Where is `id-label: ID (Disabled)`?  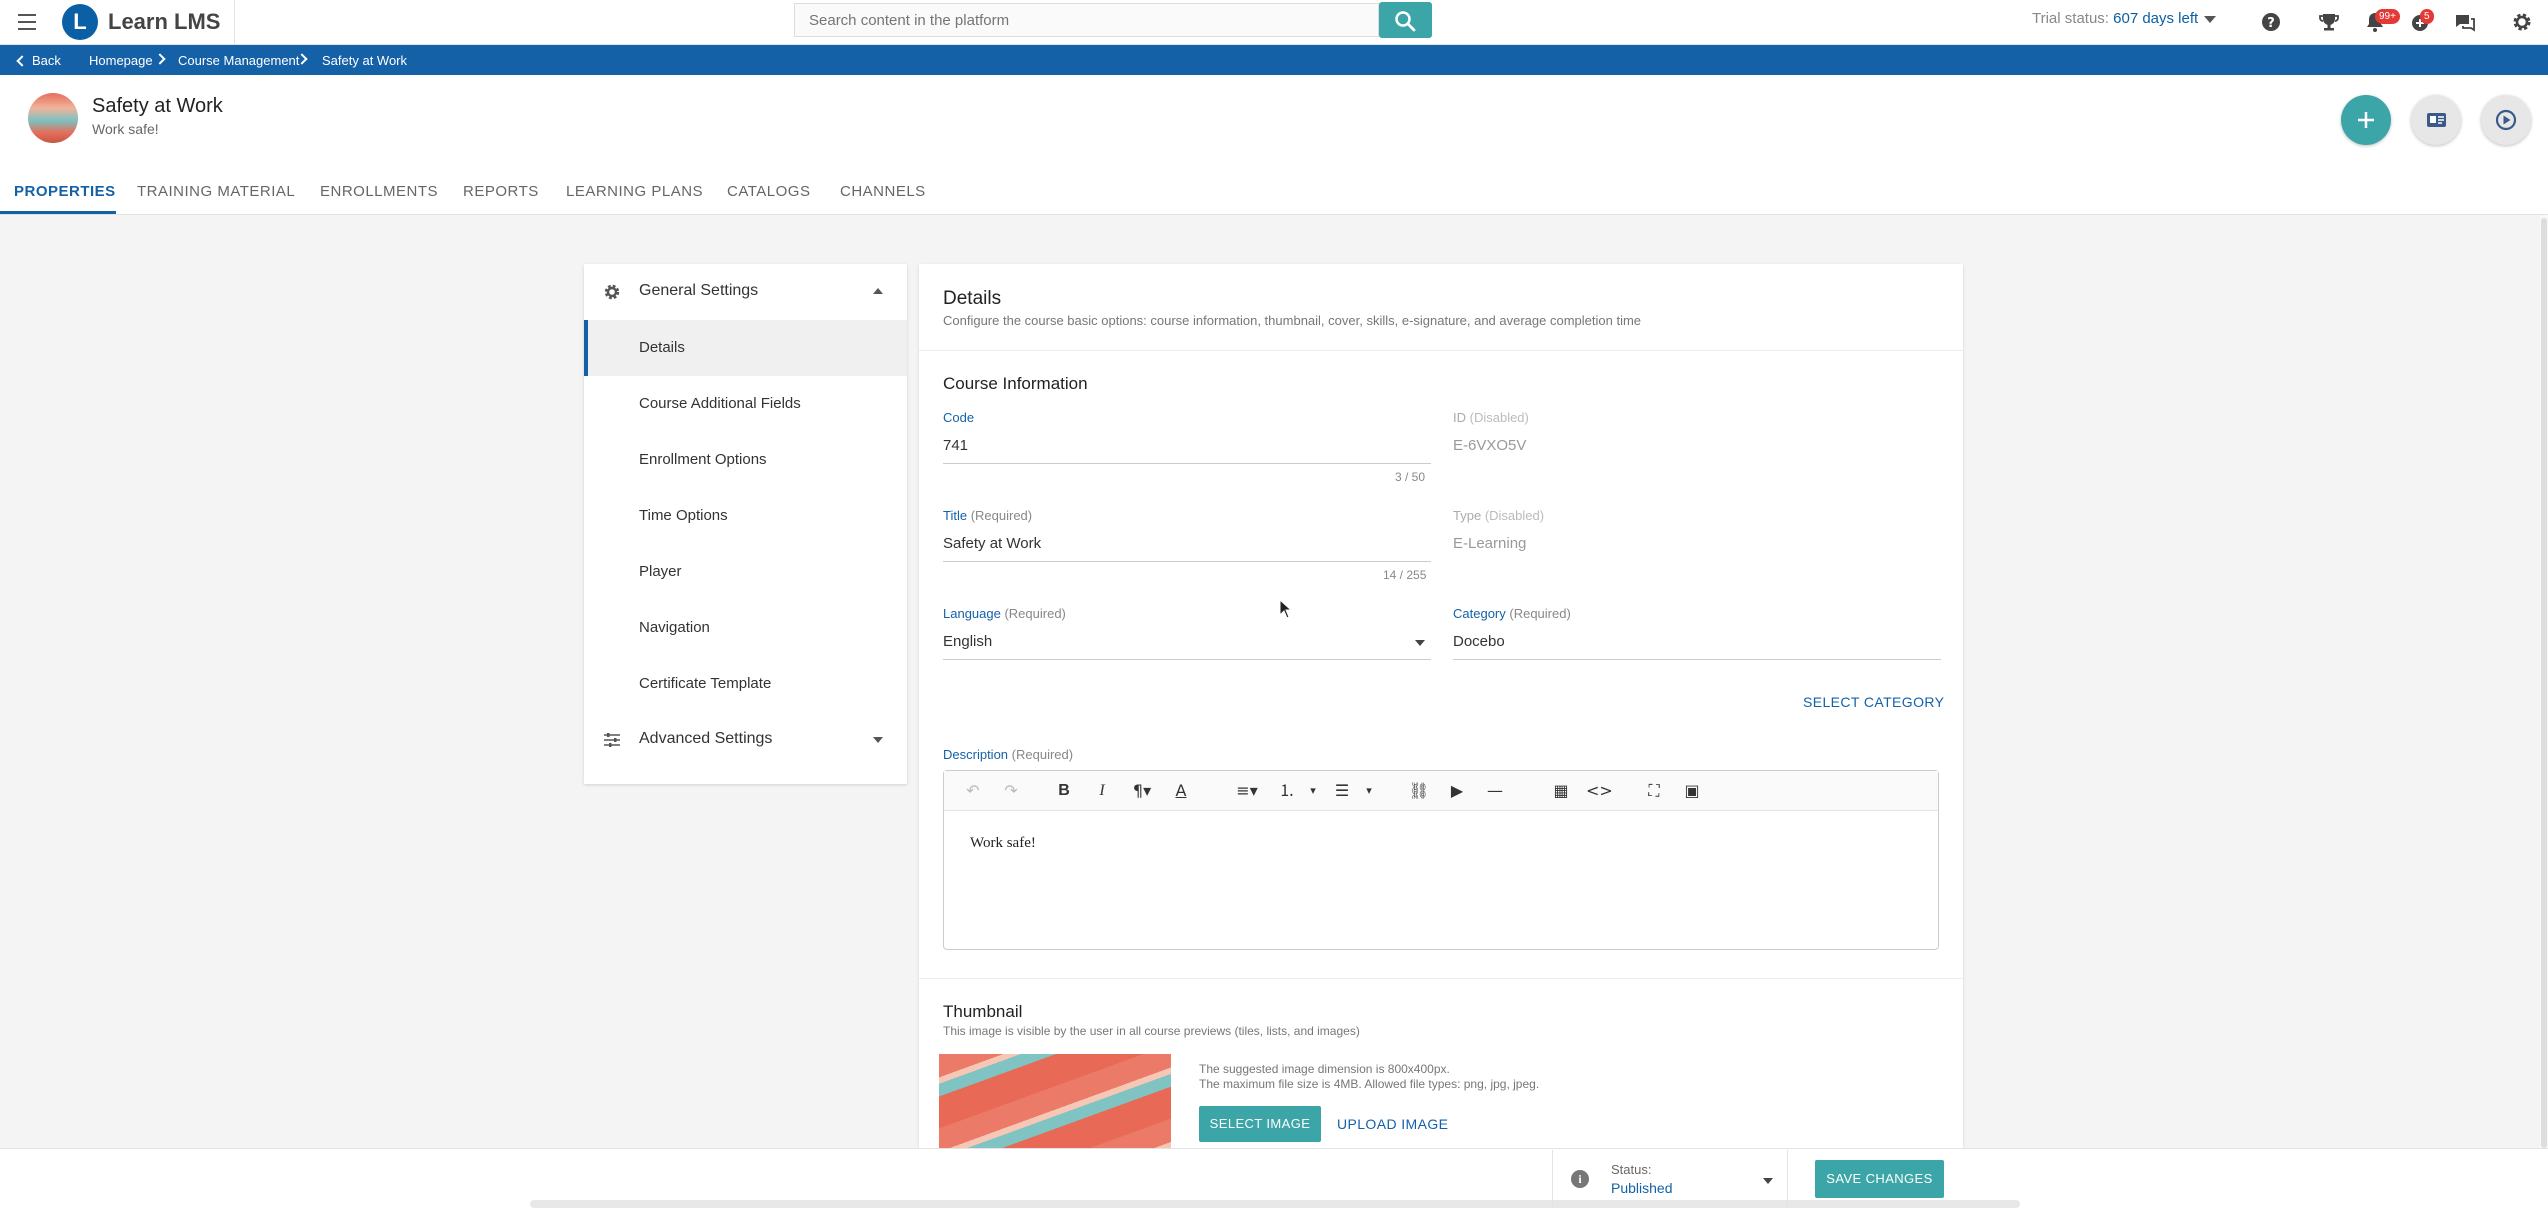 id-label: ID (Disabled) is located at coordinates (1491, 417).